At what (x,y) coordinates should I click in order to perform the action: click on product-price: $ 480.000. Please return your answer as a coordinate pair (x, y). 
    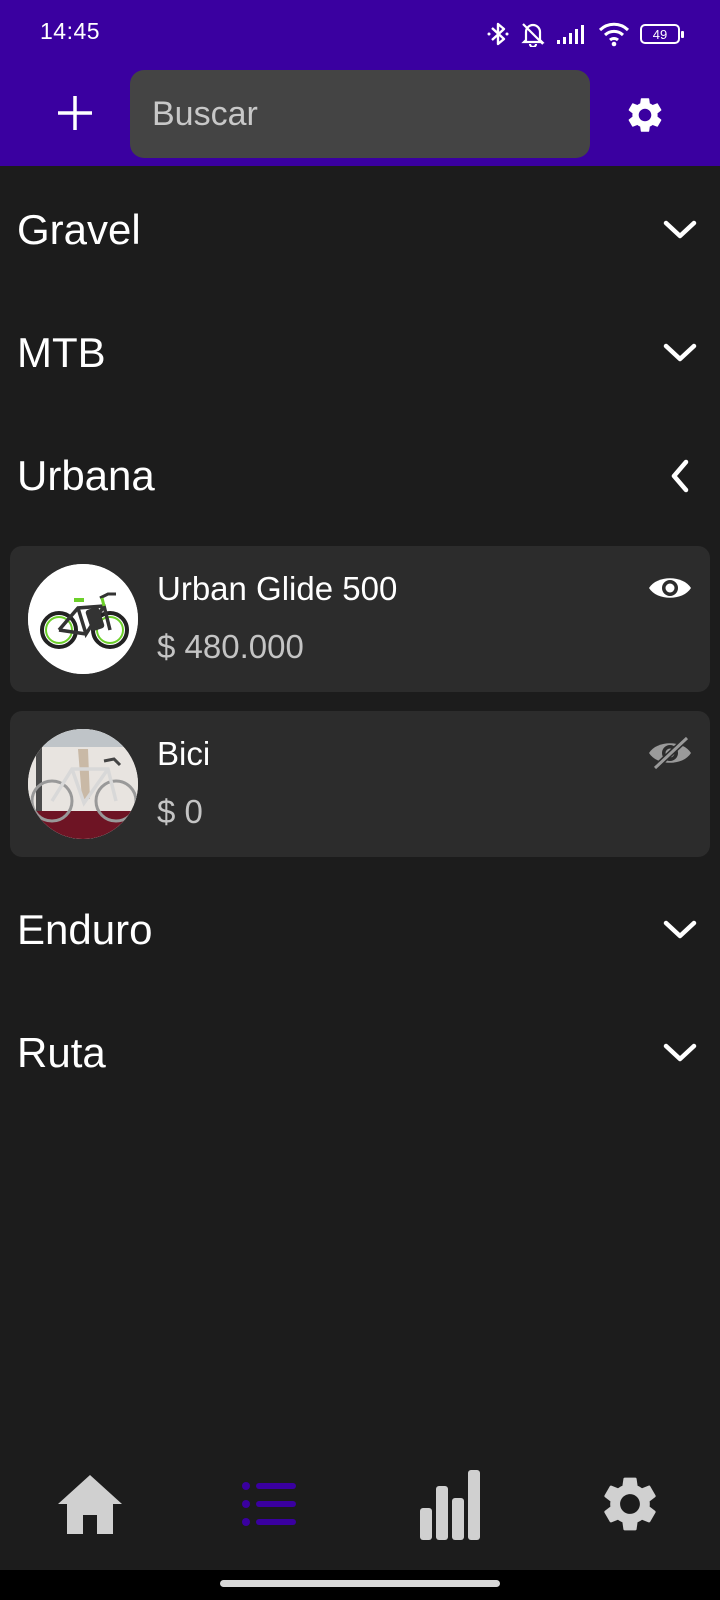
    Looking at the image, I should click on (230, 646).